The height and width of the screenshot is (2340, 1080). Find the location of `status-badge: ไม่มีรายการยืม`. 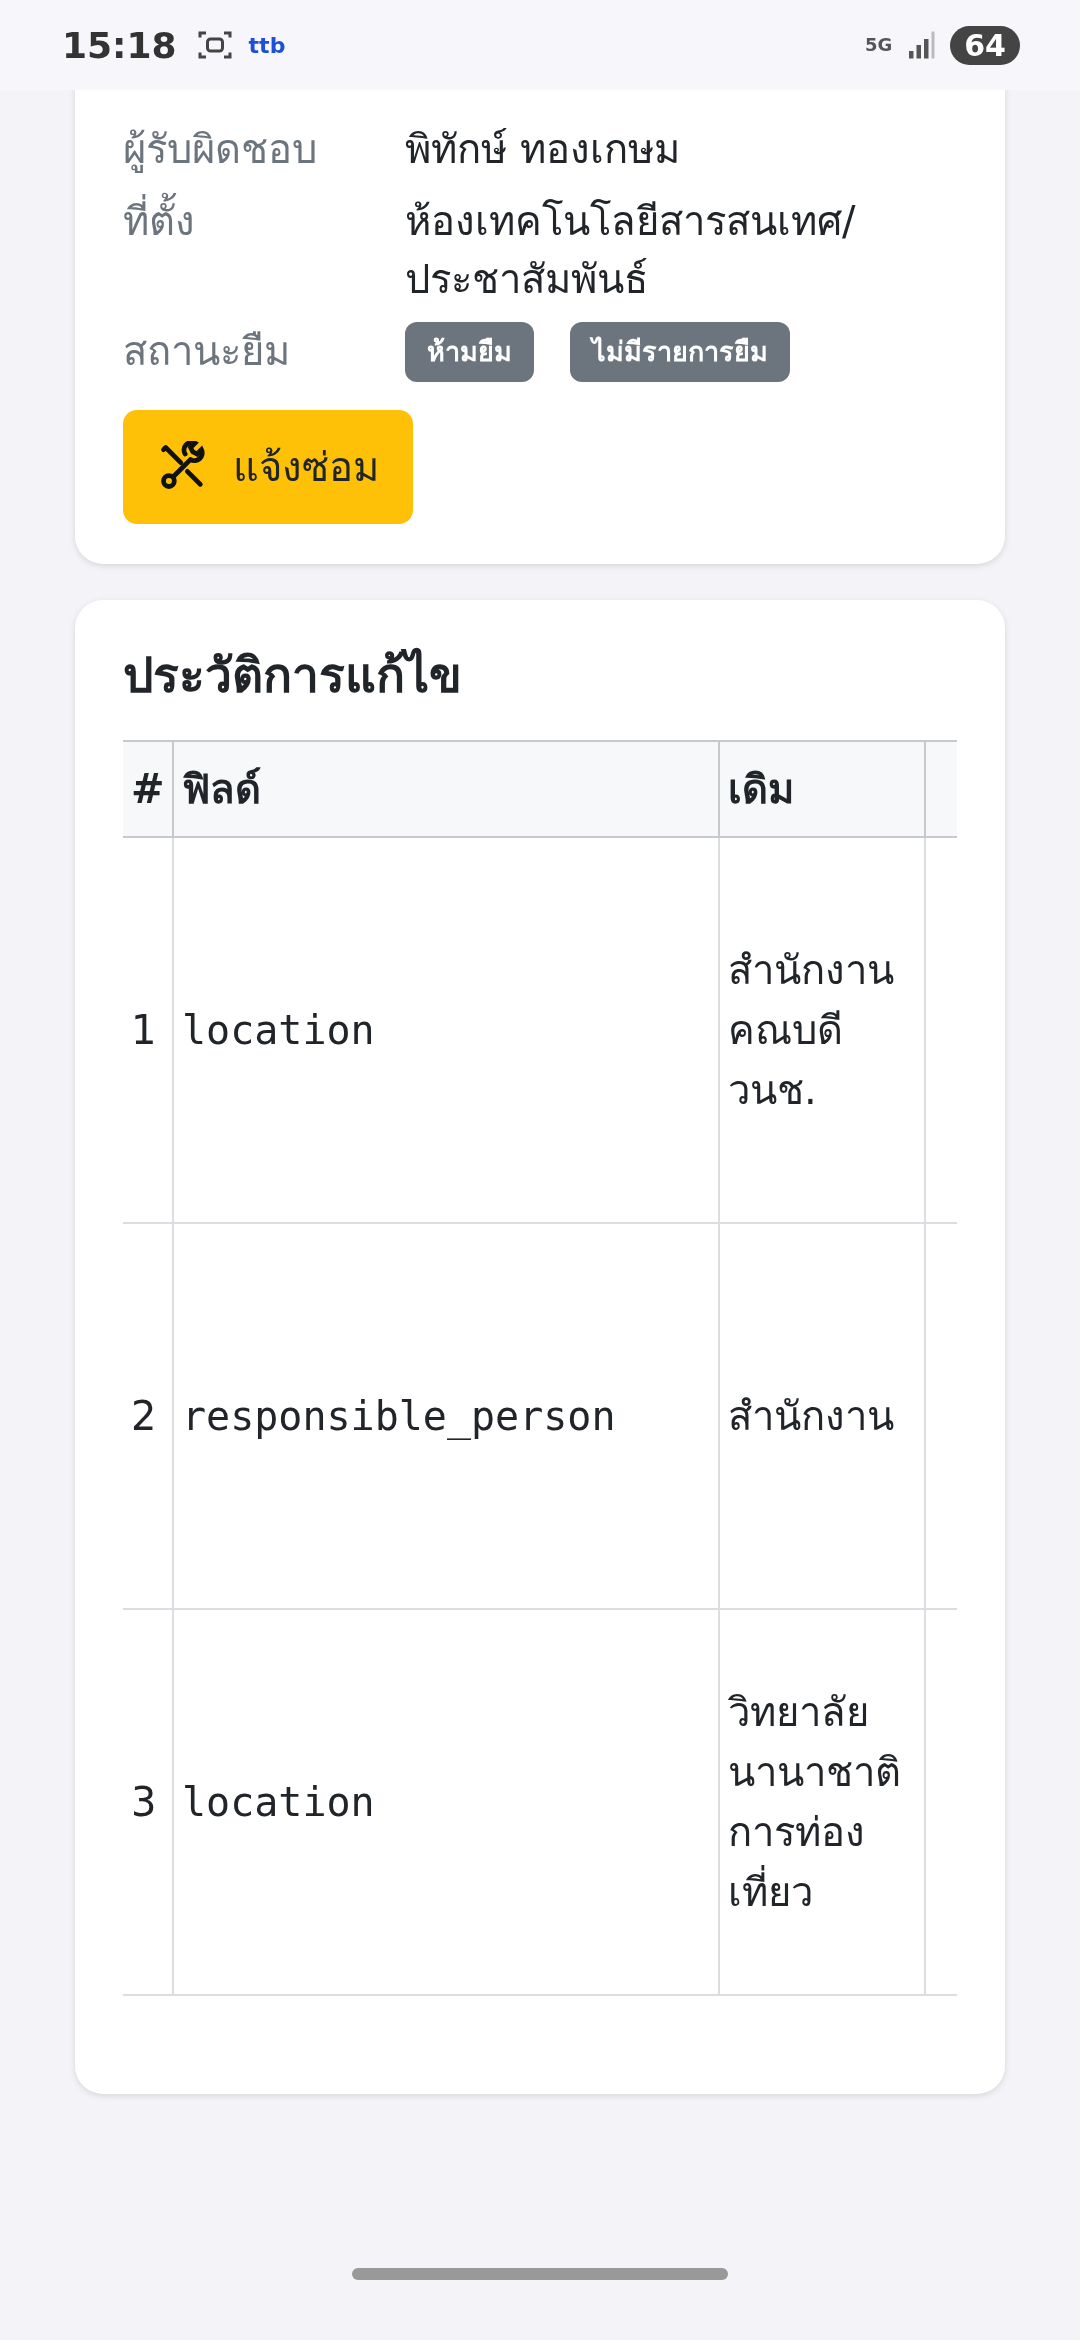

status-badge: ไม่มีรายการยืม is located at coordinates (680, 352).